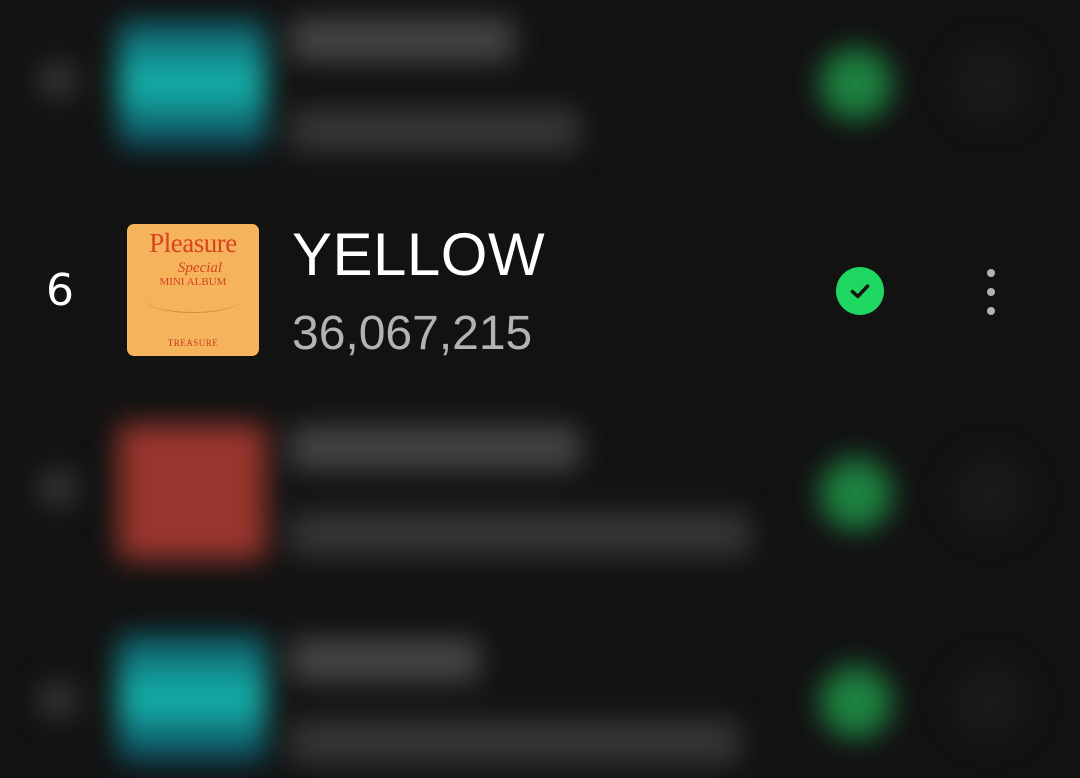 This screenshot has width=1080, height=778. I want to click on more-vertical-icon, so click(991, 292).